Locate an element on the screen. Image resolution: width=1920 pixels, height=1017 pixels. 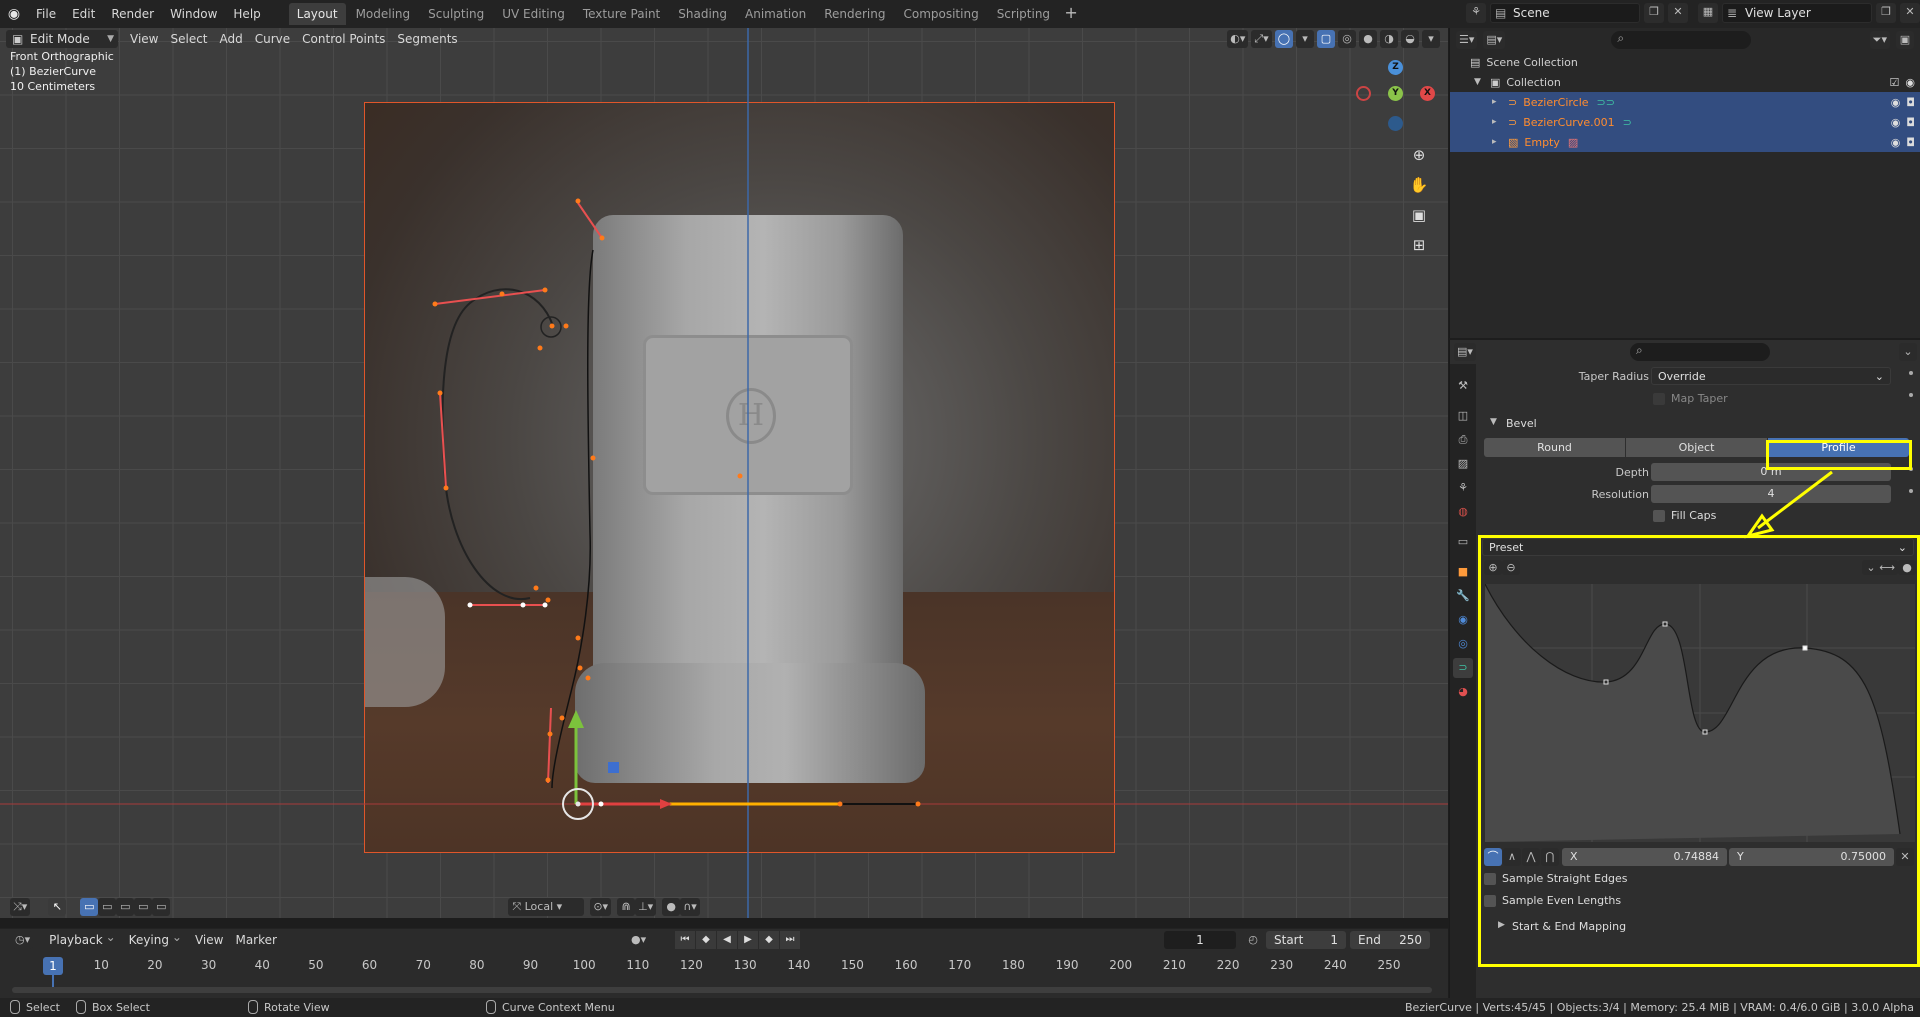
blender-logo-icon: ◉ is located at coordinates (14, 14).